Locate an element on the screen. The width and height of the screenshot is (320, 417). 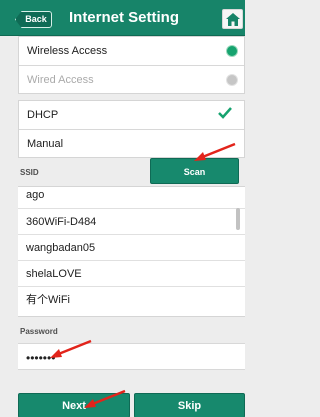
manual-option: Manual is located at coordinates (131, 143).